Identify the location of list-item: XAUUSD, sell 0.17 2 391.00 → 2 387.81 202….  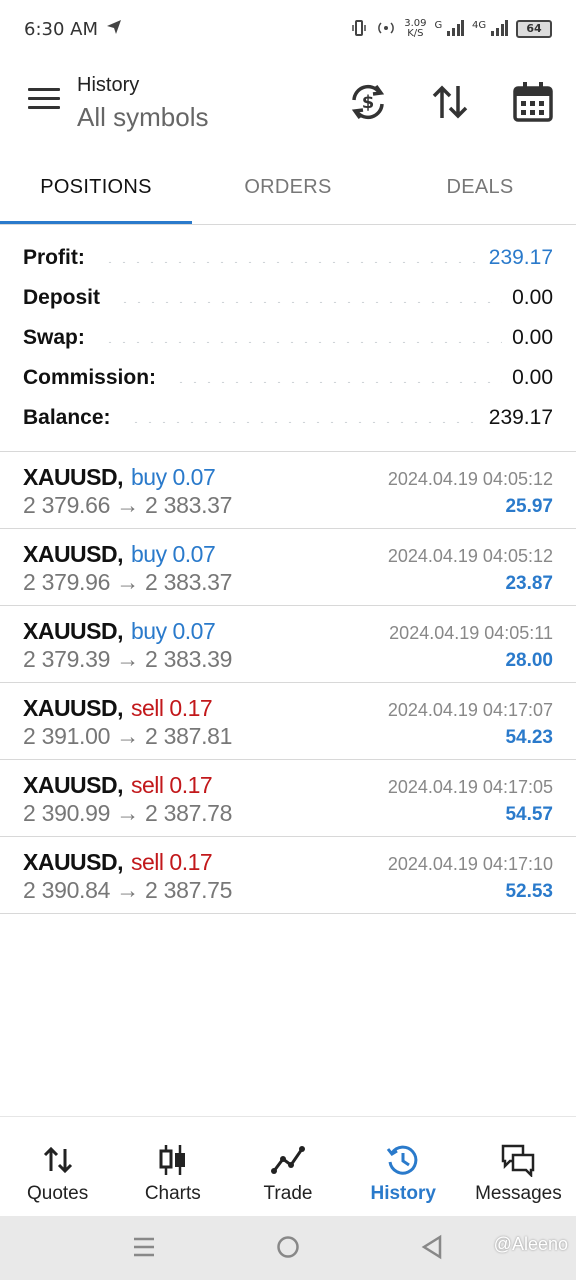
(288, 721).